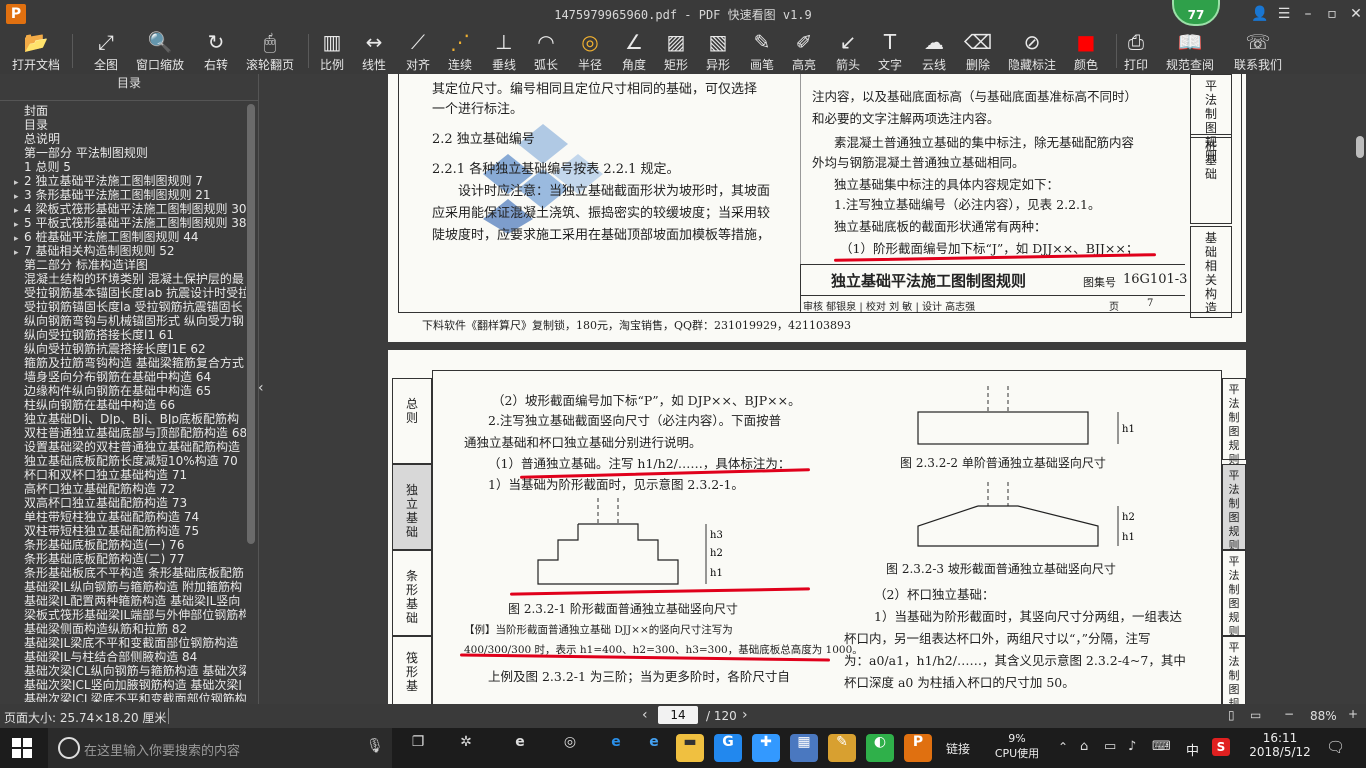 Image resolution: width=1366 pixels, height=768 pixels. Describe the element at coordinates (1356, 14) in the screenshot. I see `close-button: ✕` at that location.